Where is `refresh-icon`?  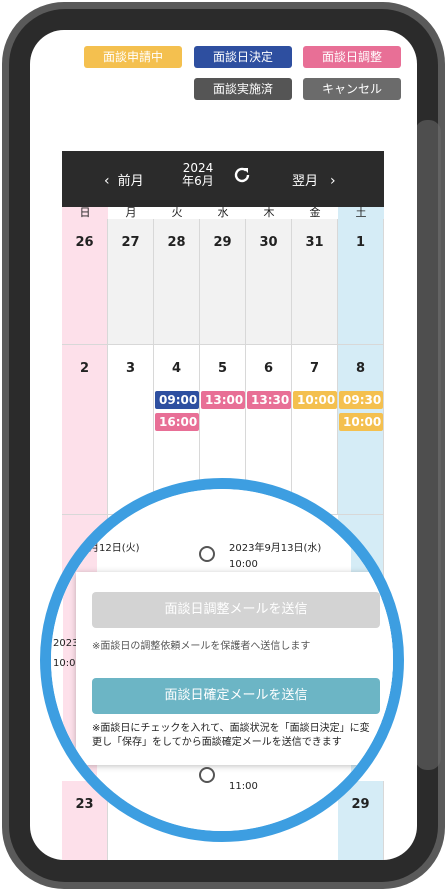
refresh-icon is located at coordinates (242, 177).